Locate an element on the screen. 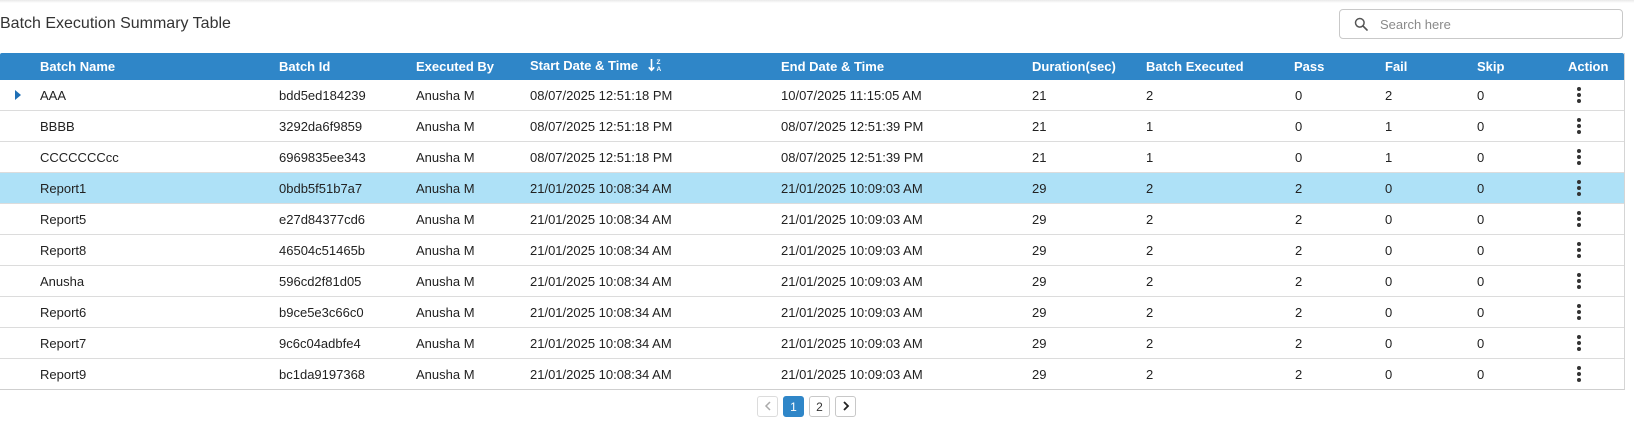 The width and height of the screenshot is (1634, 429). col-header-batch-id: Batch Id is located at coordinates (304, 66).